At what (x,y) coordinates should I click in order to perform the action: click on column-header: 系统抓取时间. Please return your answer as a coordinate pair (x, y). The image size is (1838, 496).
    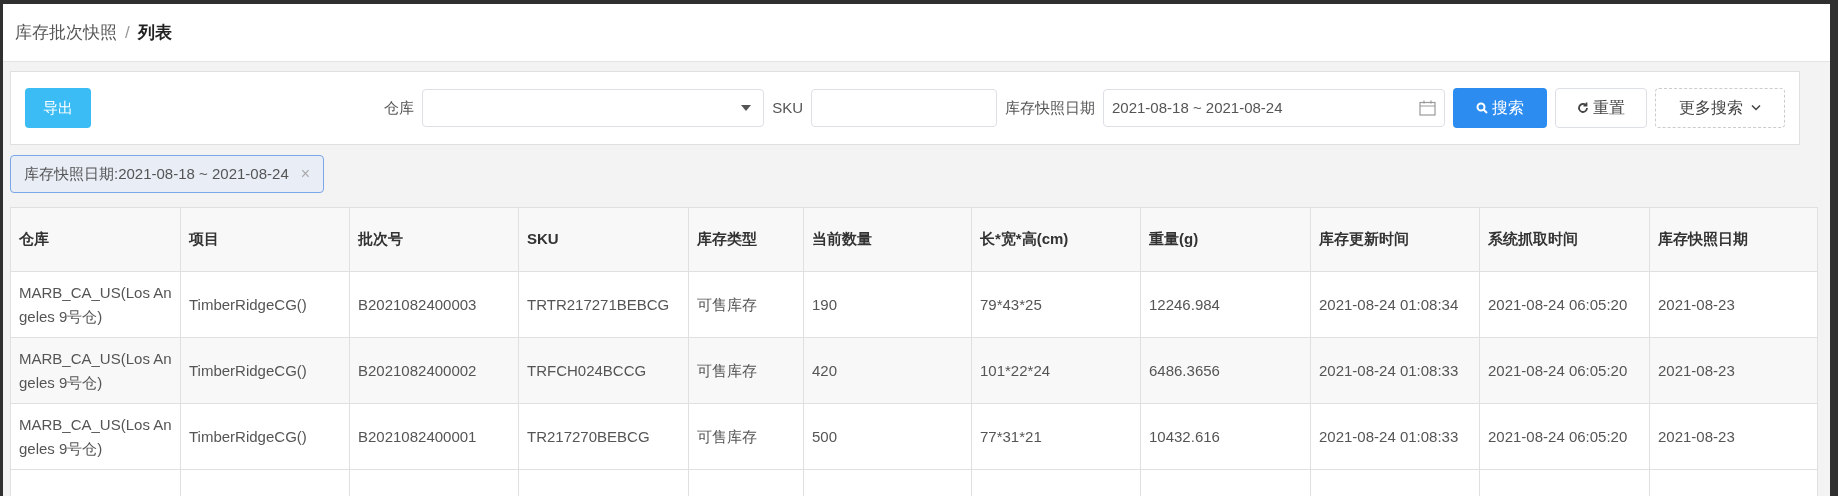
    Looking at the image, I should click on (1564, 239).